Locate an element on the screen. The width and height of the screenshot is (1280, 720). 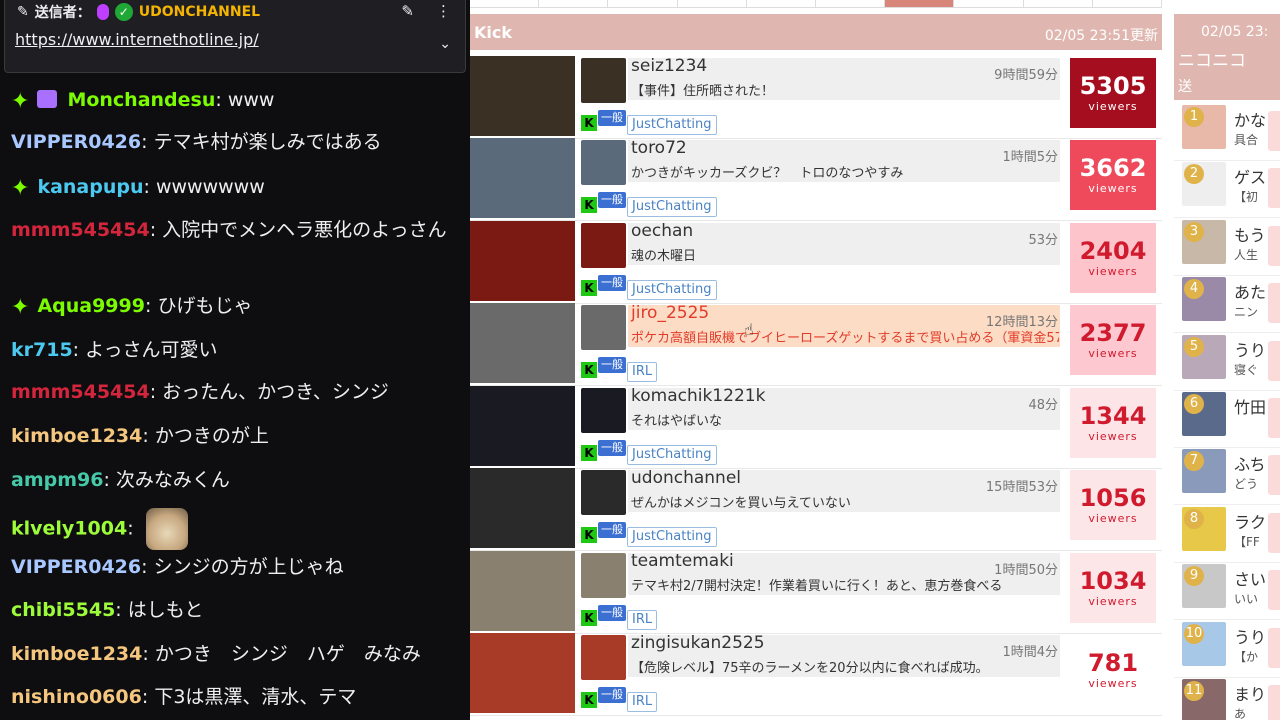
nico-row: 4 あた ニン is located at coordinates (1227, 304).